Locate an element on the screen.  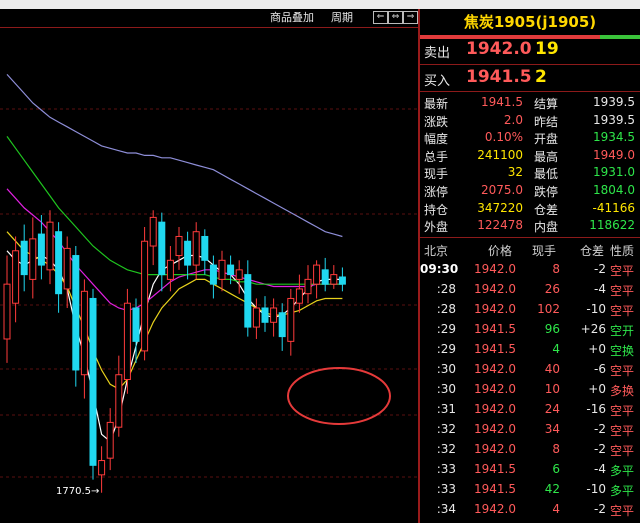
stat-value: 122478 is located at coordinates (500, 225).